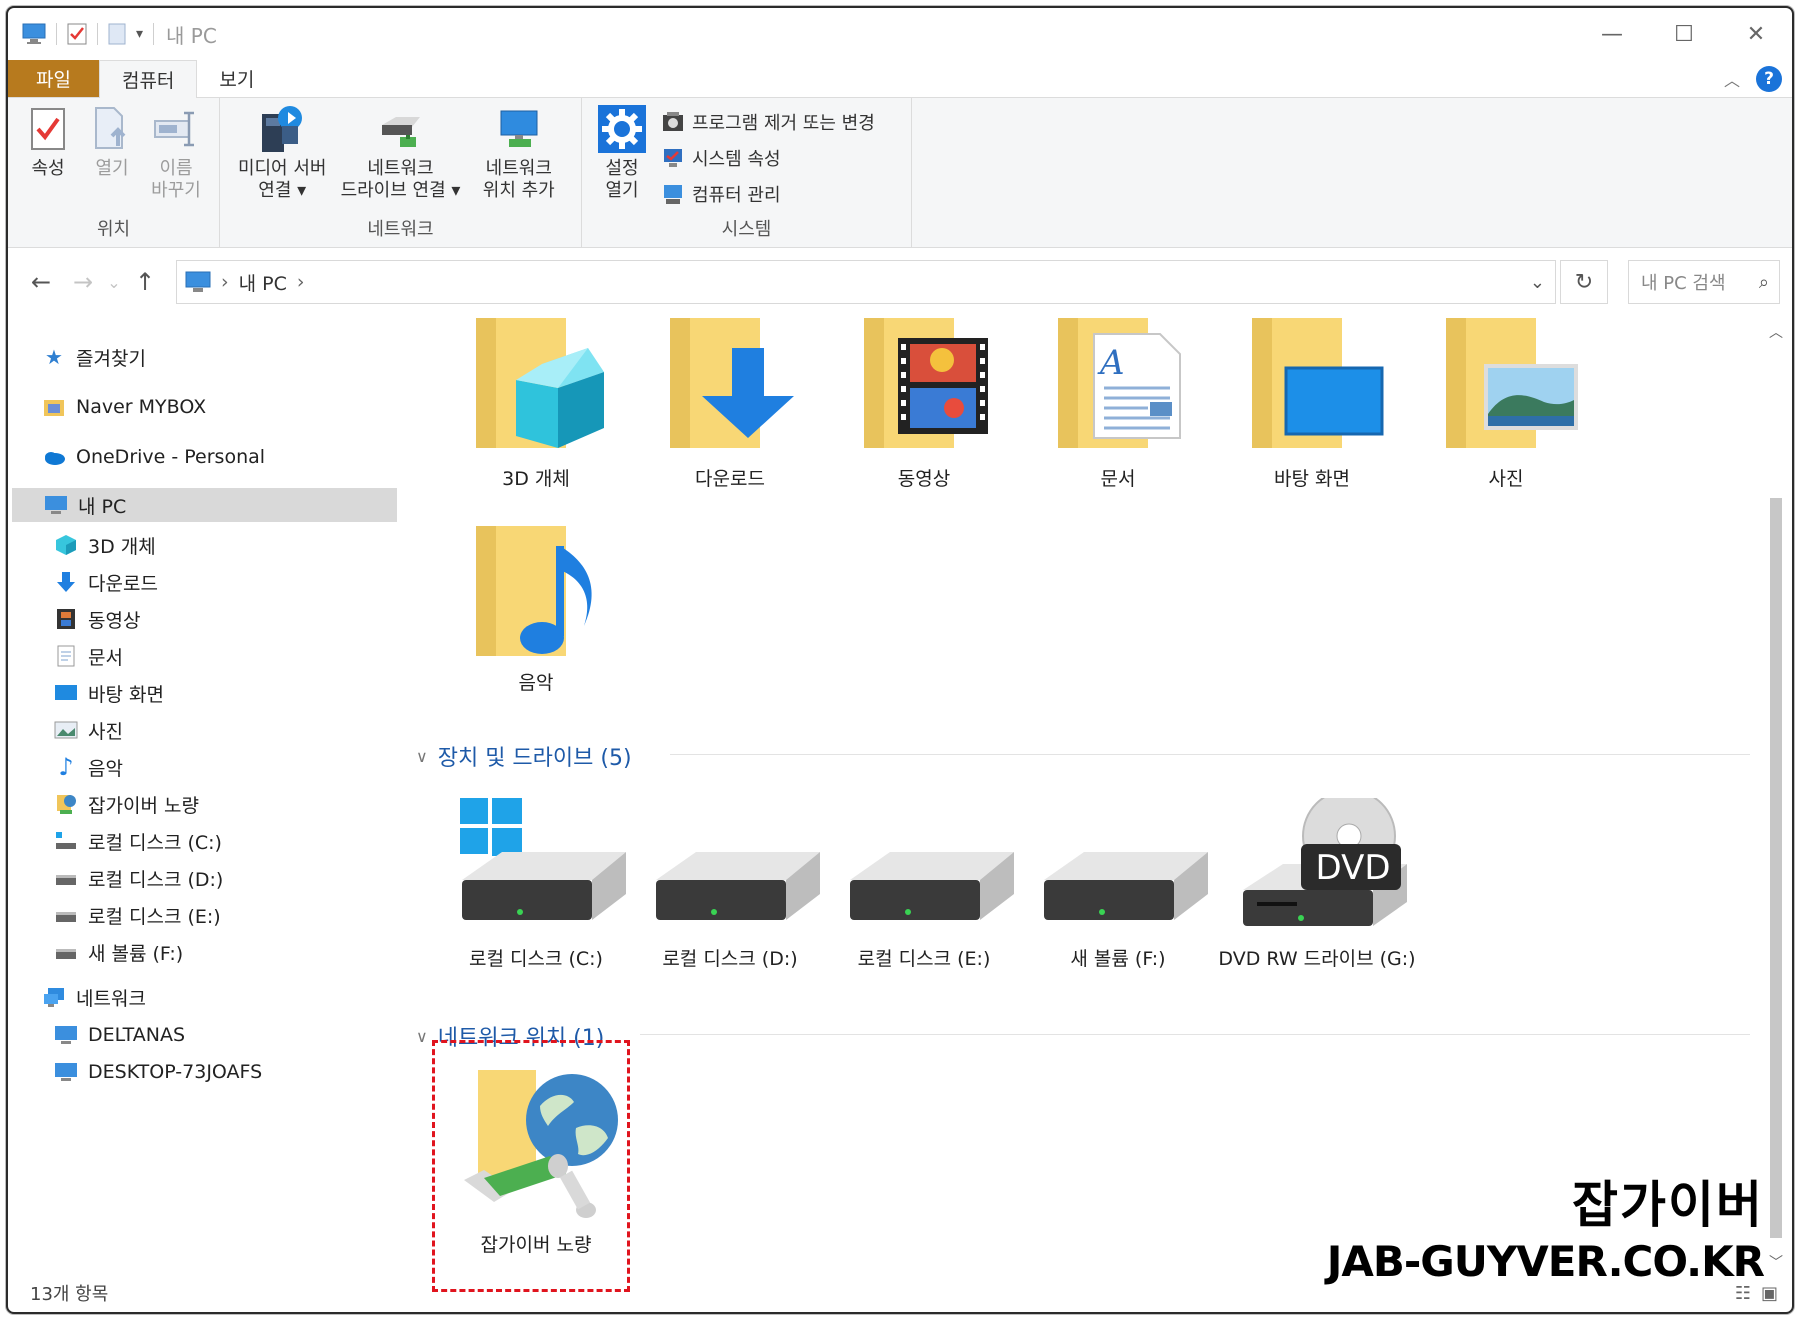 This screenshot has width=1800, height=1320. What do you see at coordinates (94, 357) in the screenshot?
I see `nav-quick-access: ★ 즐겨찾기` at bounding box center [94, 357].